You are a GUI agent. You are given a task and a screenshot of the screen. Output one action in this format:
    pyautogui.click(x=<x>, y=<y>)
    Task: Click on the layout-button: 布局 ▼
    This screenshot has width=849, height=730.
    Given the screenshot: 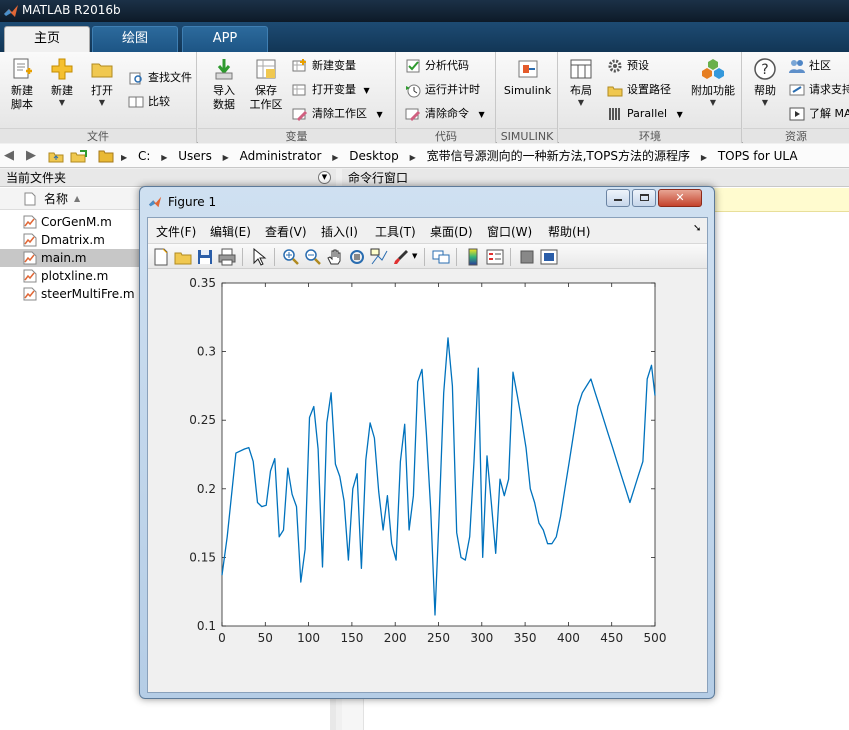 What is the action you would take?
    pyautogui.click(x=581, y=82)
    